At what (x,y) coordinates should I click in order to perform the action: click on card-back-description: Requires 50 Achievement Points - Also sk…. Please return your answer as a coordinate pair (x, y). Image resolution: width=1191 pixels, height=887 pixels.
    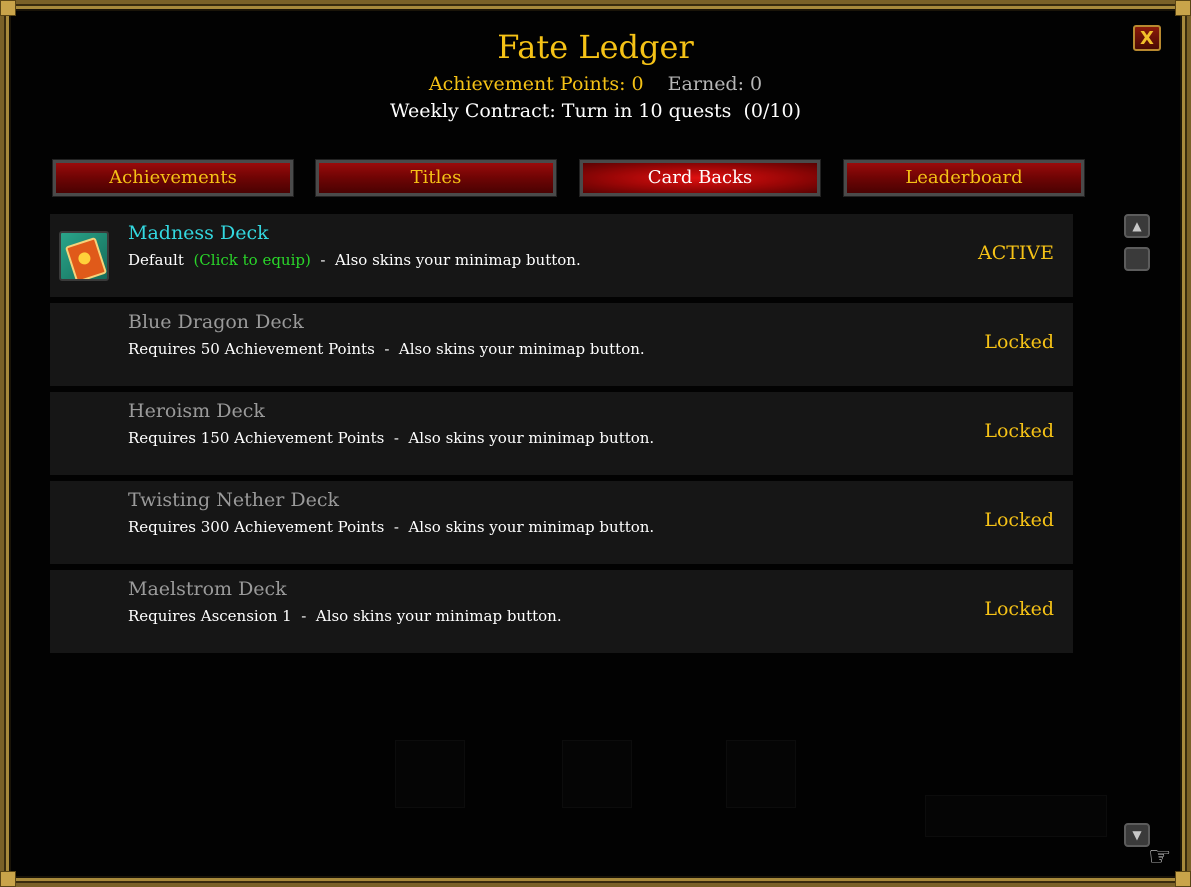
    Looking at the image, I should click on (386, 349).